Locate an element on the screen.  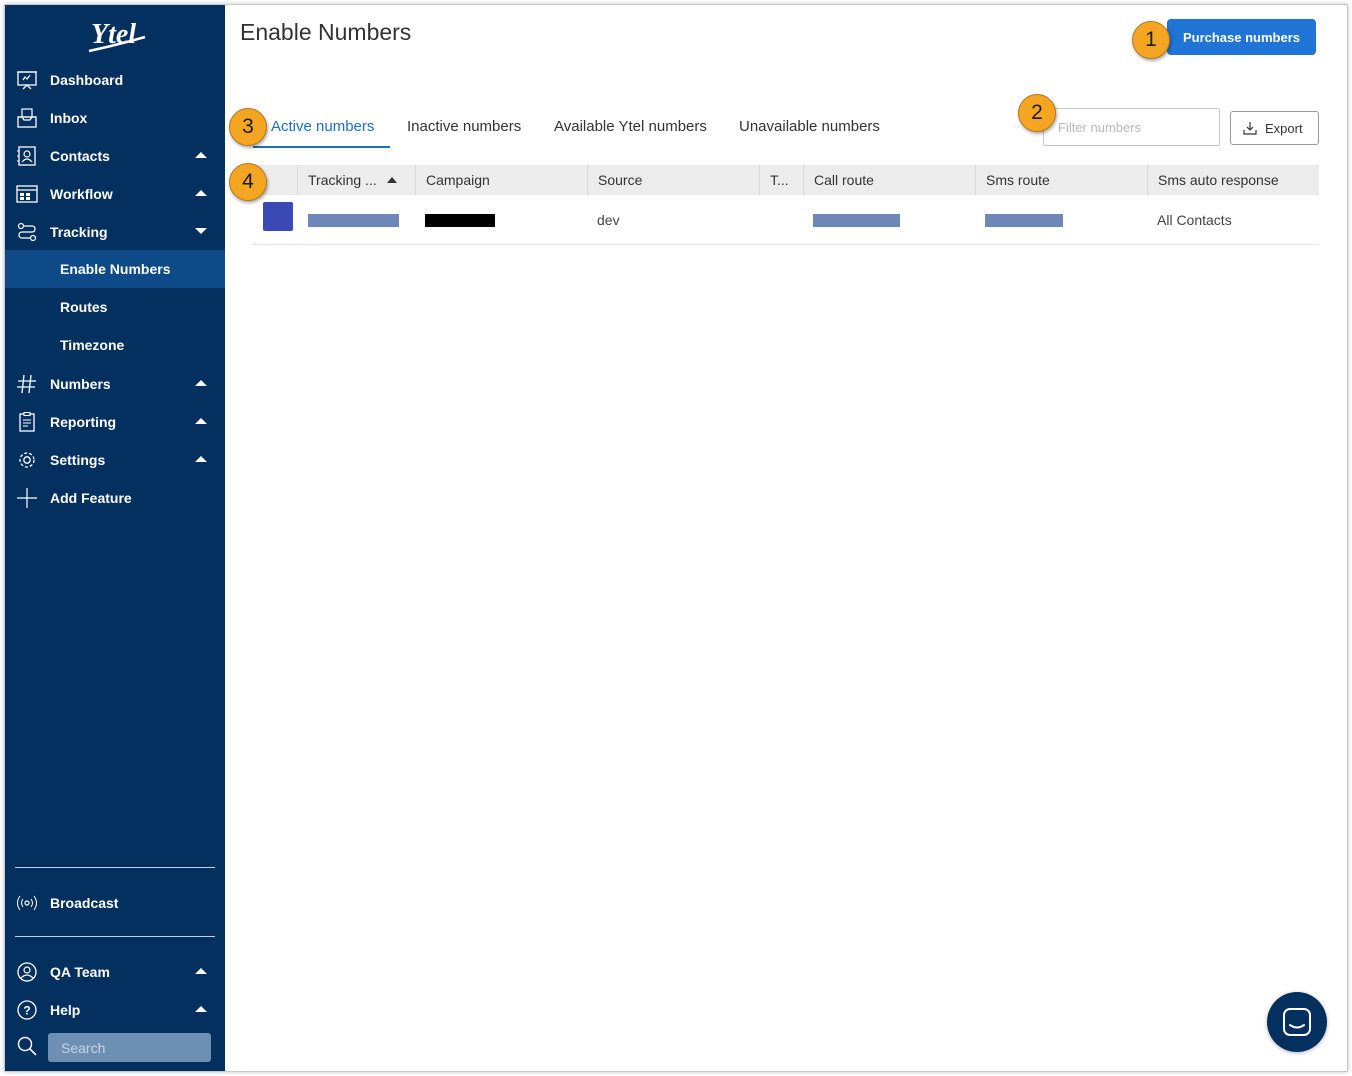
sms-auto-response-cell: All Contacts is located at coordinates (1194, 220).